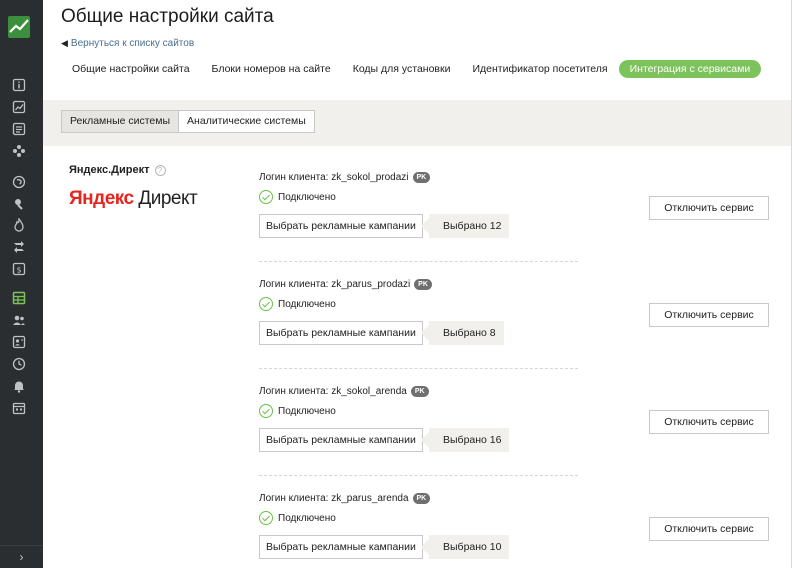 The image size is (792, 568). I want to click on tab-visitor-id: Идентификатор посетителя, so click(539, 69).